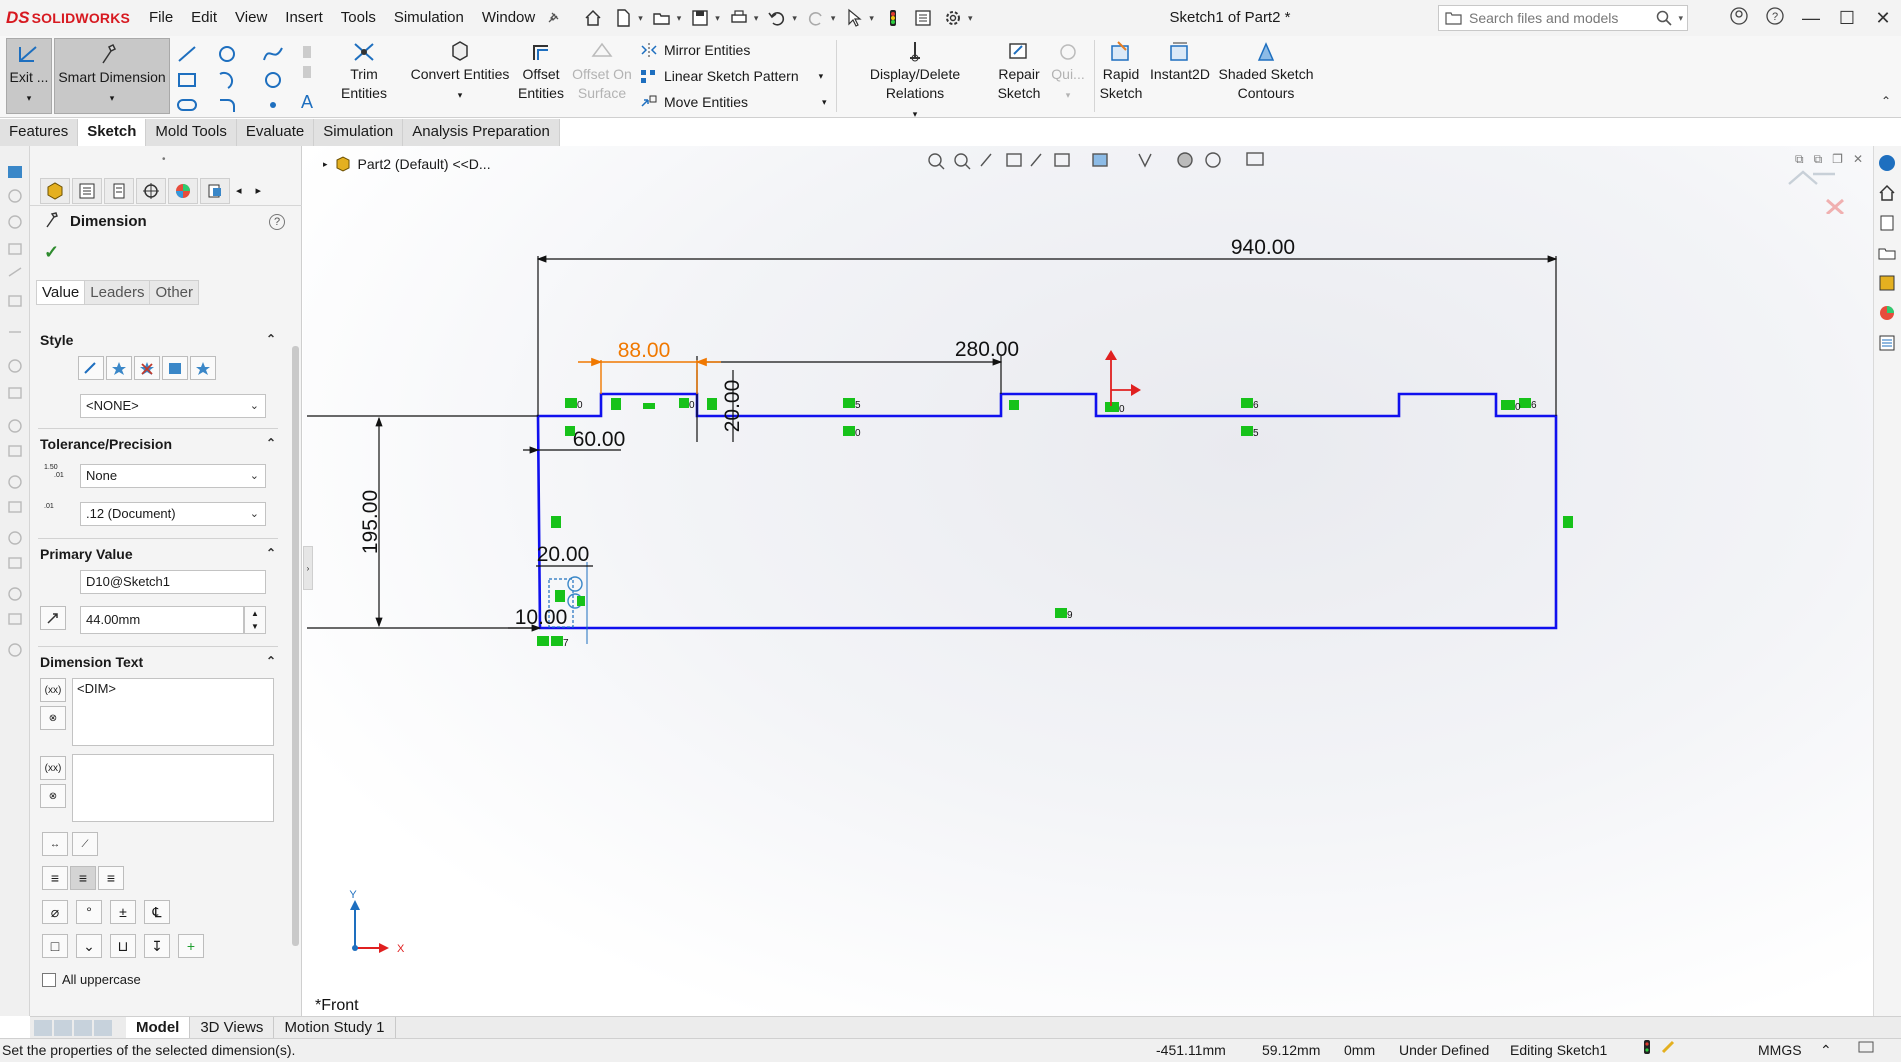  Describe the element at coordinates (187, 105) in the screenshot. I see `slot-icon` at that location.